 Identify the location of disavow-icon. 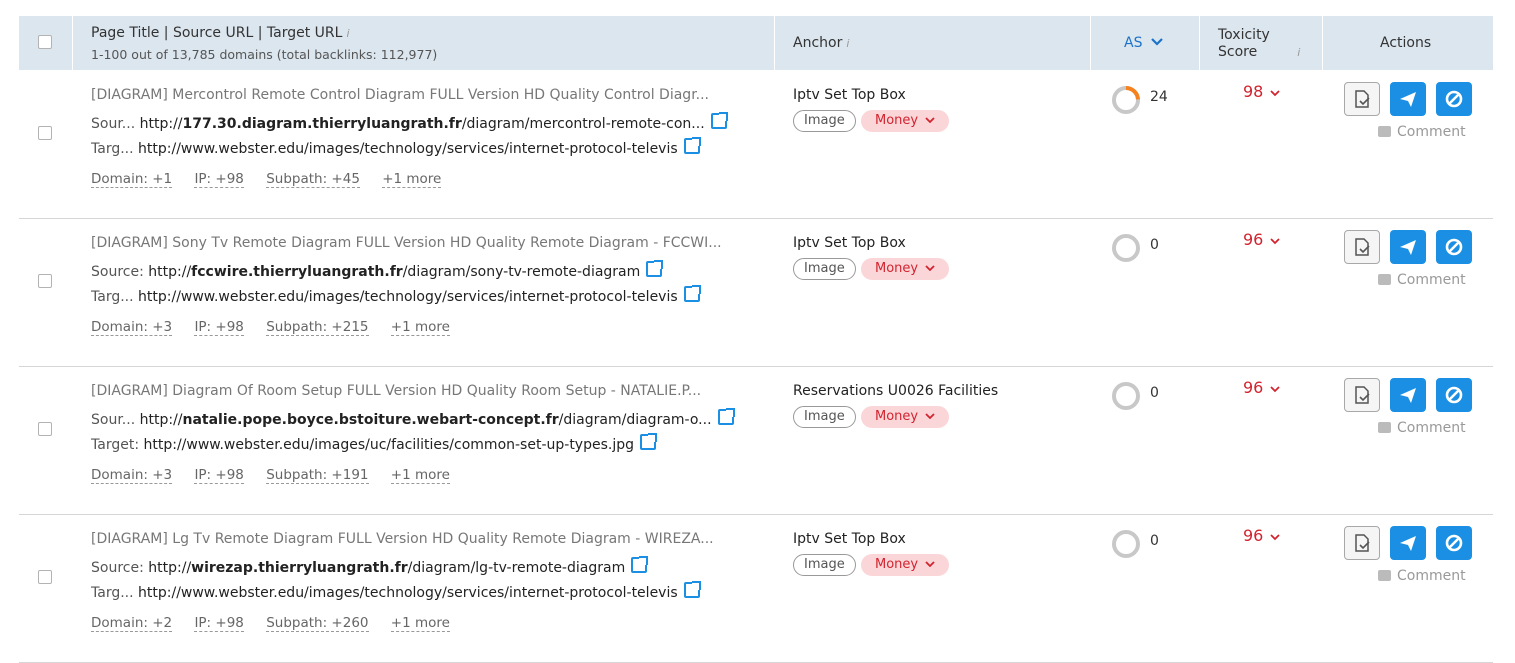
(1454, 395).